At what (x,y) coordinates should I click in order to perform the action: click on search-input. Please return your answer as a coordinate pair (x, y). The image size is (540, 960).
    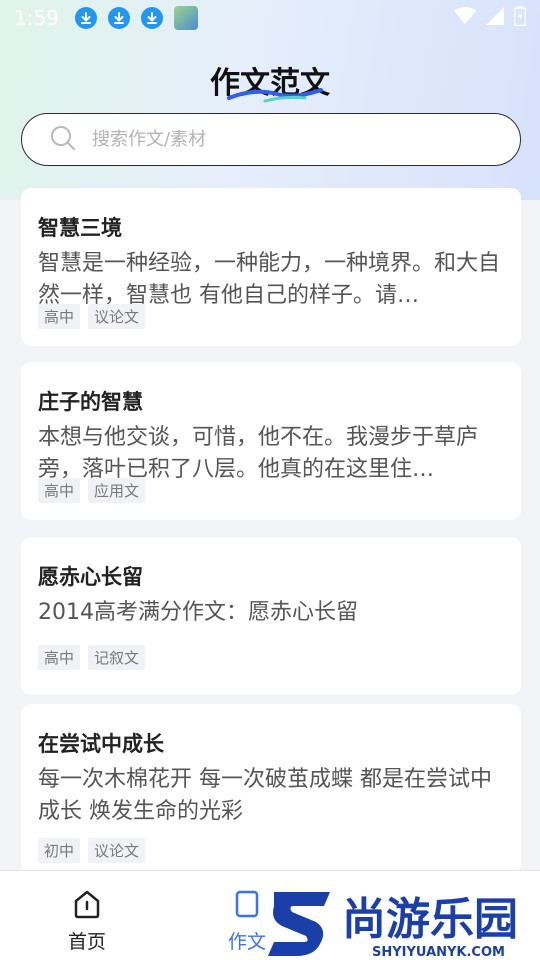
    Looking at the image, I should click on (282, 139).